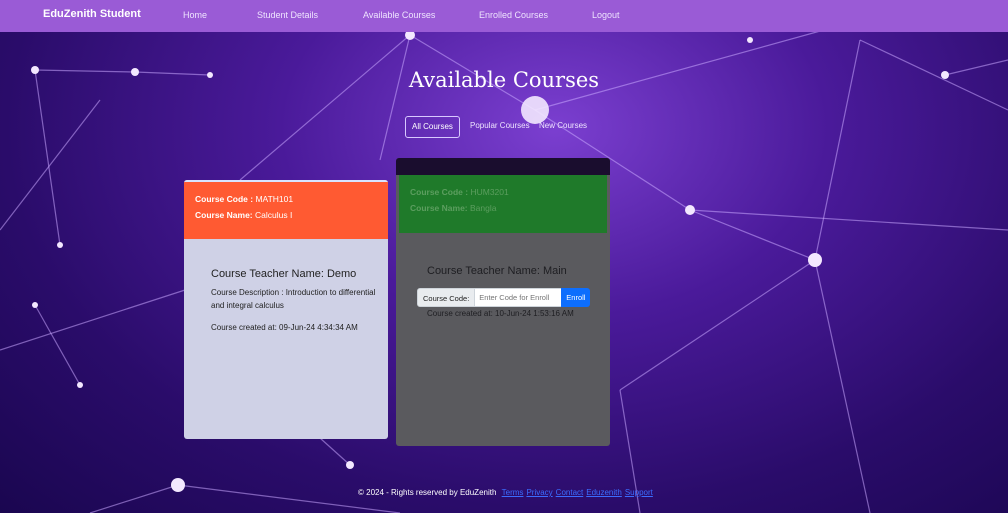 The image size is (1008, 513). I want to click on brand-logo: EduZenith Student, so click(92, 14).